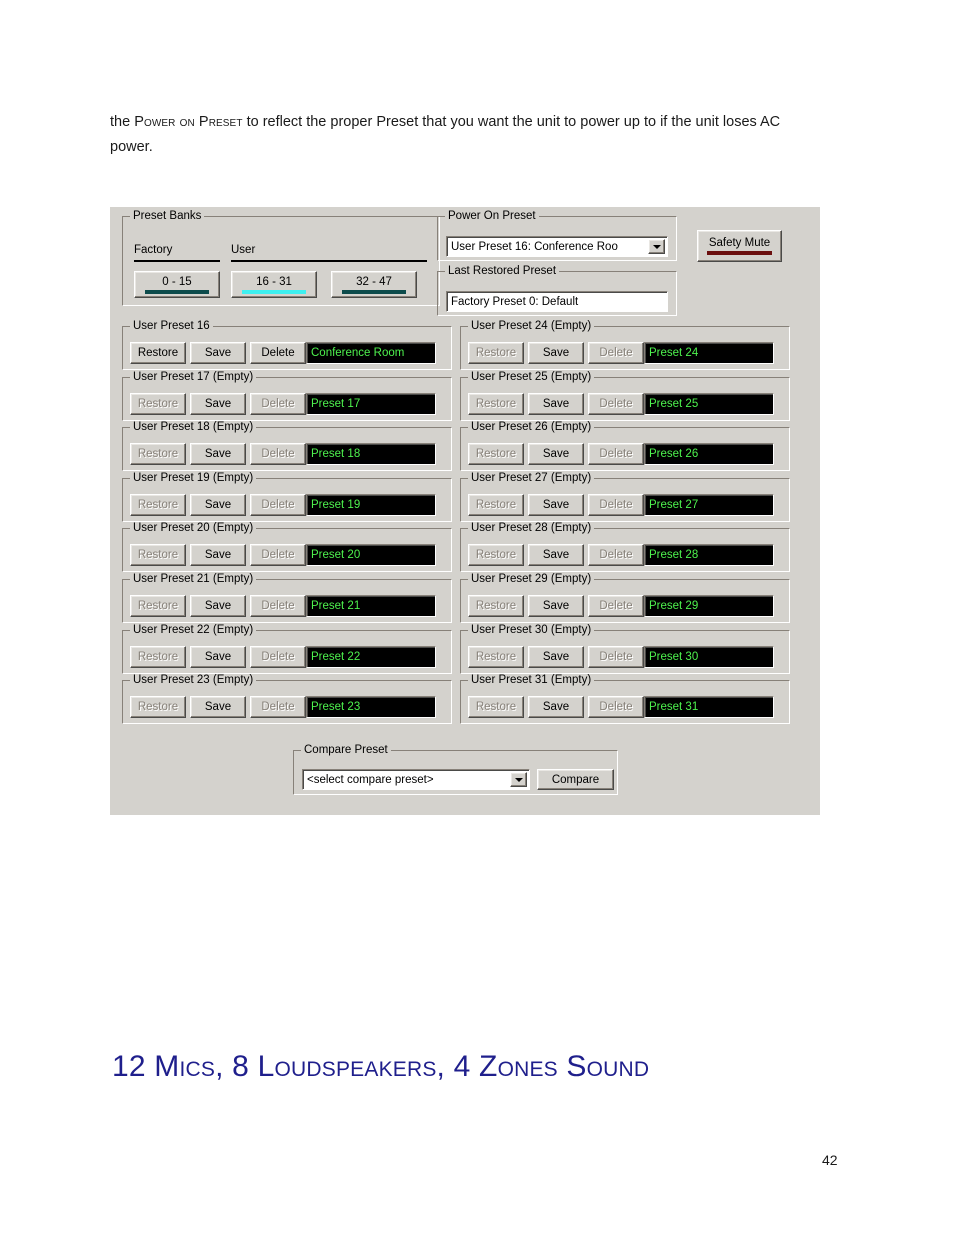 The image size is (954, 1235). Describe the element at coordinates (188, 122) in the screenshot. I see `body-text-smallcaps-term: Power on Preset` at that location.